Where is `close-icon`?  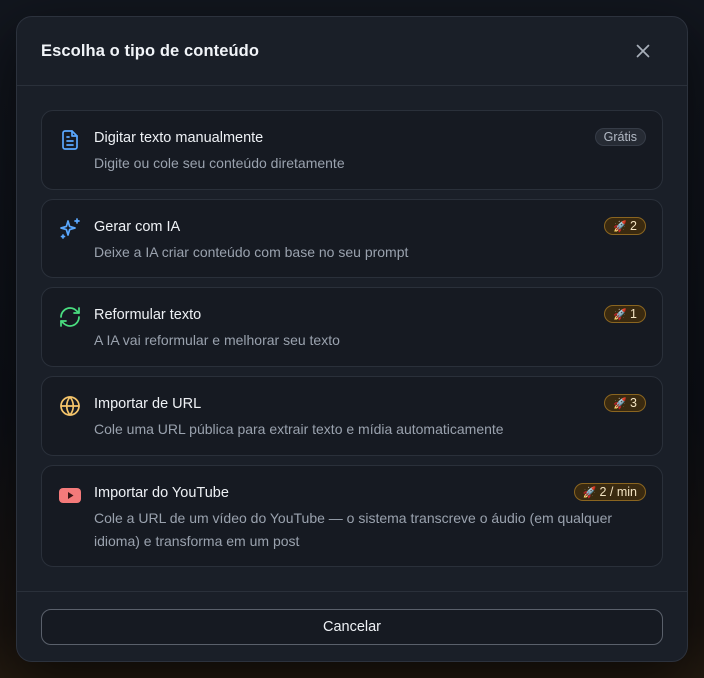 close-icon is located at coordinates (643, 51).